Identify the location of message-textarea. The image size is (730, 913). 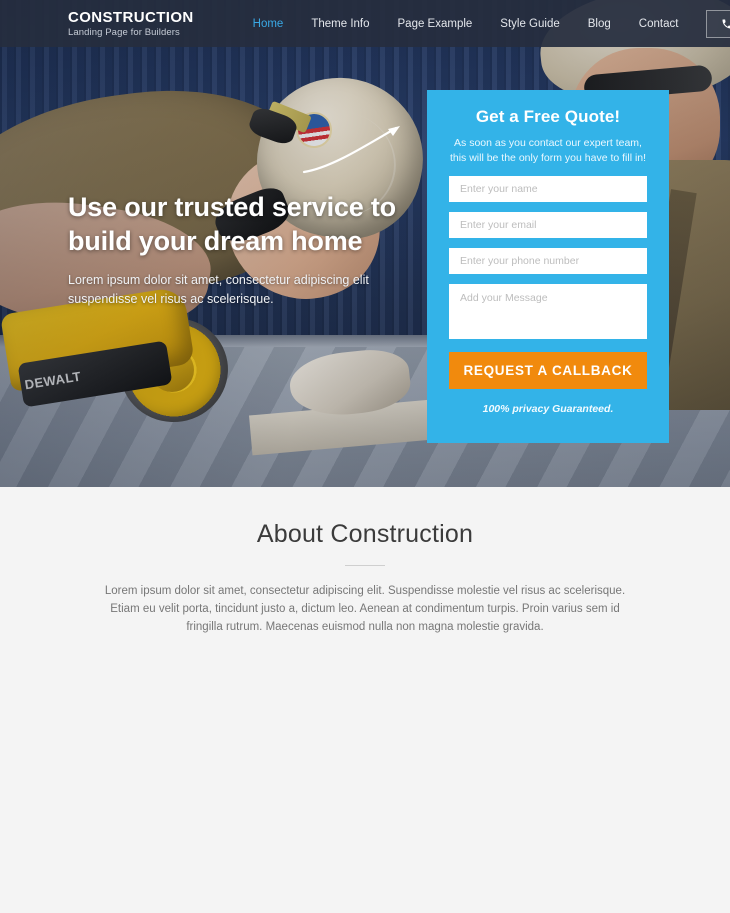
(548, 311).